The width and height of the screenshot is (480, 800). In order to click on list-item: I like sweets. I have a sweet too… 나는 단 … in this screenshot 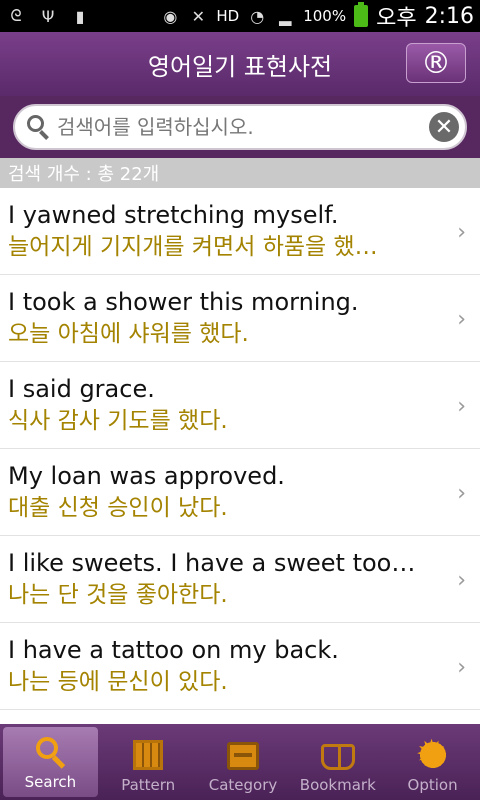, I will do `click(240, 579)`.